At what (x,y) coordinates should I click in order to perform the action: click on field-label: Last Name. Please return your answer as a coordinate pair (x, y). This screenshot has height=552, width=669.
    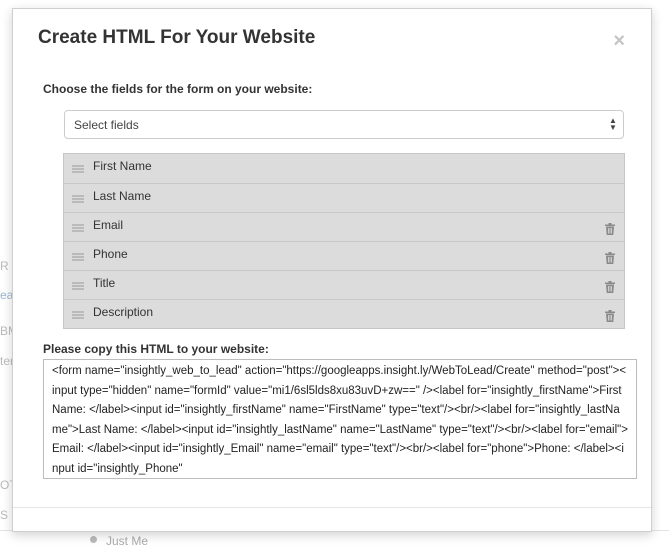
    Looking at the image, I should click on (122, 196).